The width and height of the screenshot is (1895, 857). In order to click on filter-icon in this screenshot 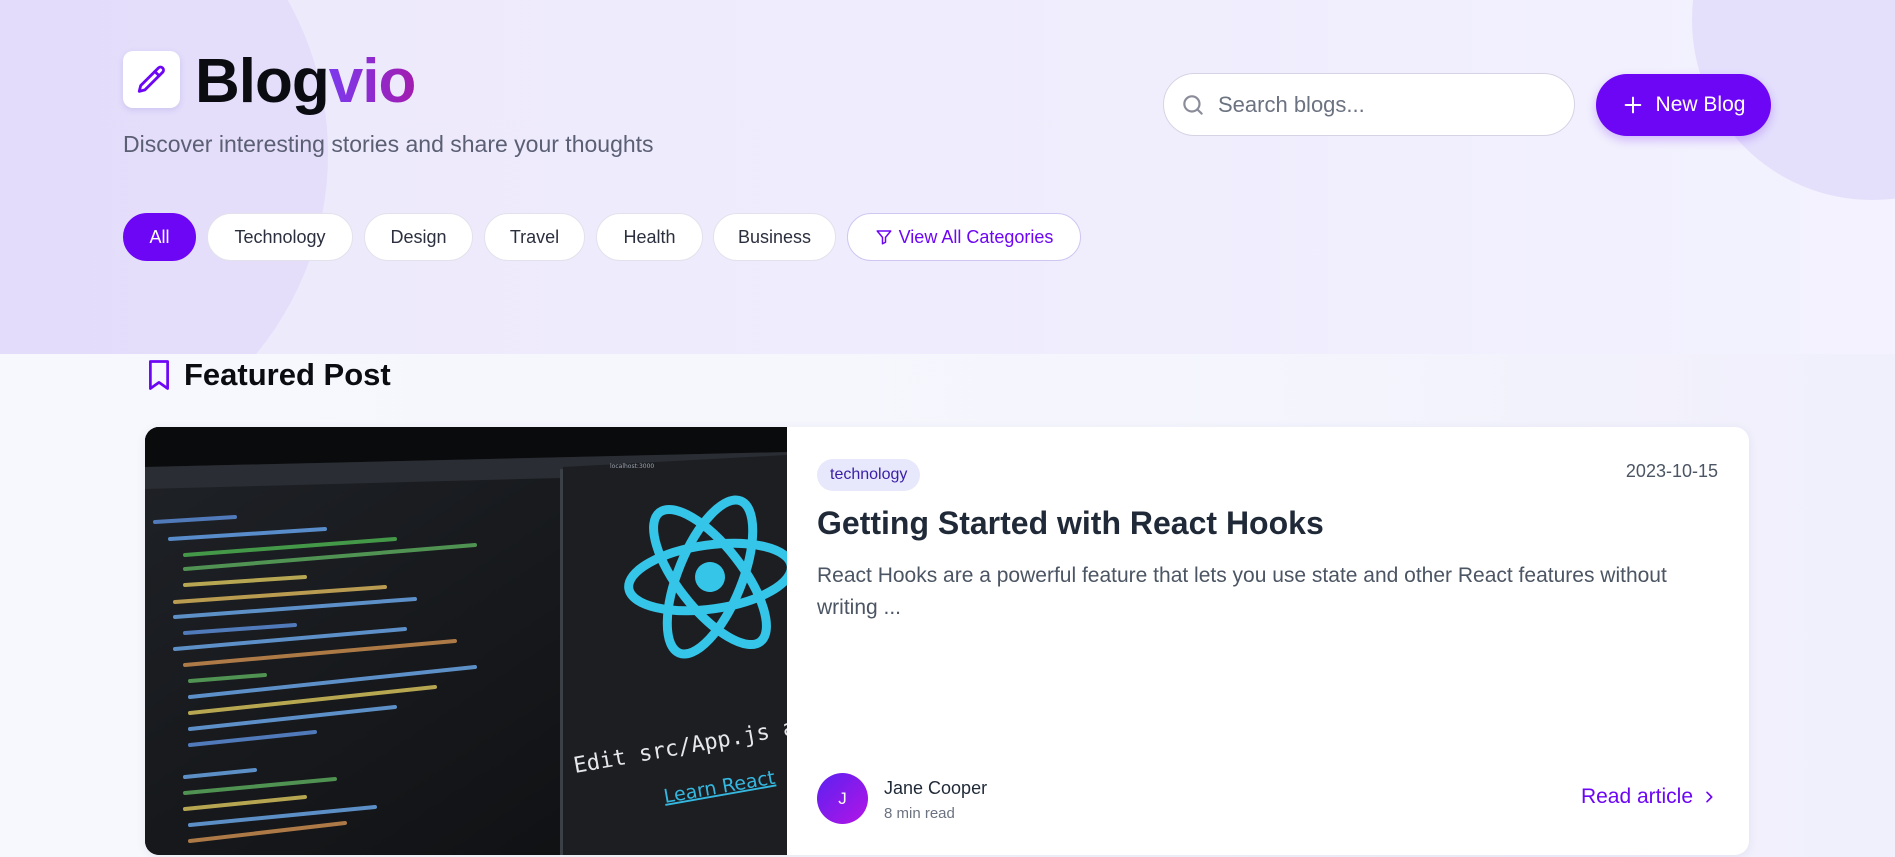, I will do `click(884, 237)`.